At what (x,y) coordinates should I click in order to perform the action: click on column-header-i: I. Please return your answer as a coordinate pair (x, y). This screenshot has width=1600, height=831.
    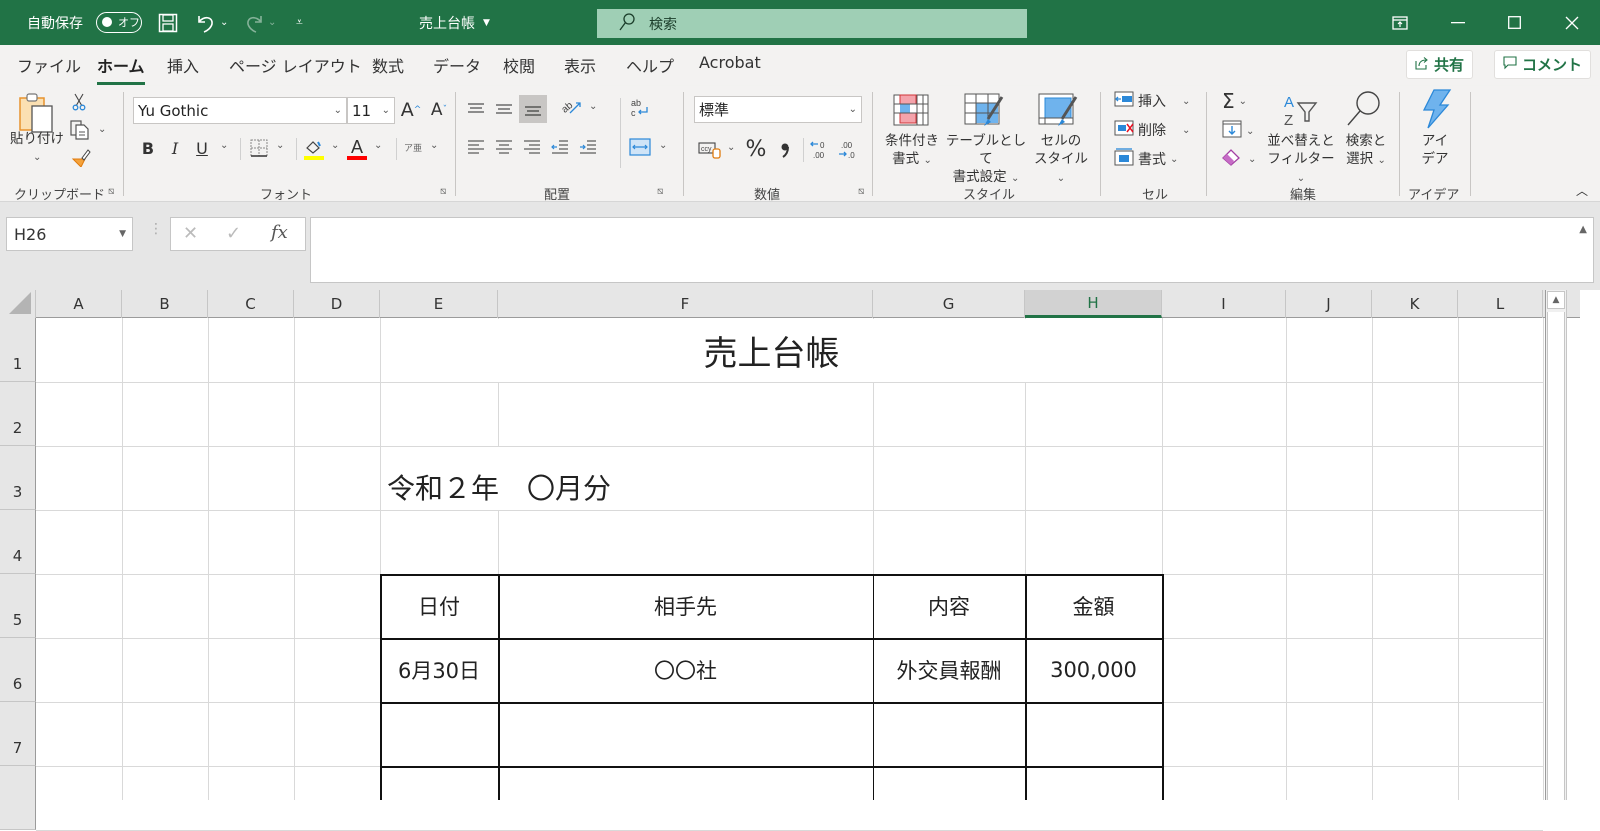
    Looking at the image, I should click on (1224, 304).